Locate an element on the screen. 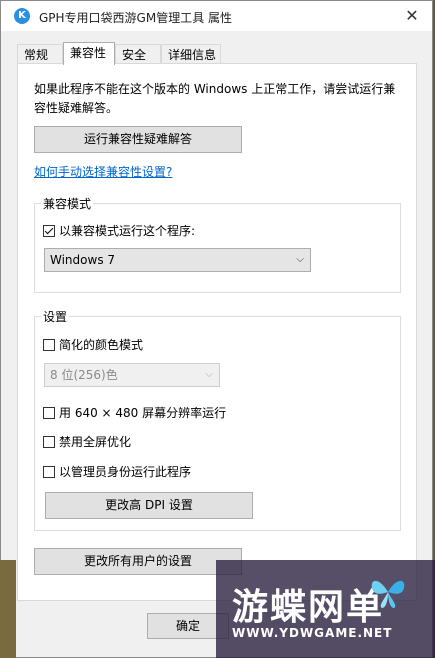 The height and width of the screenshot is (658, 435). title-bar: K GPH专用口袋西游GM管理工具 属性 ✕ is located at coordinates (216, 16).